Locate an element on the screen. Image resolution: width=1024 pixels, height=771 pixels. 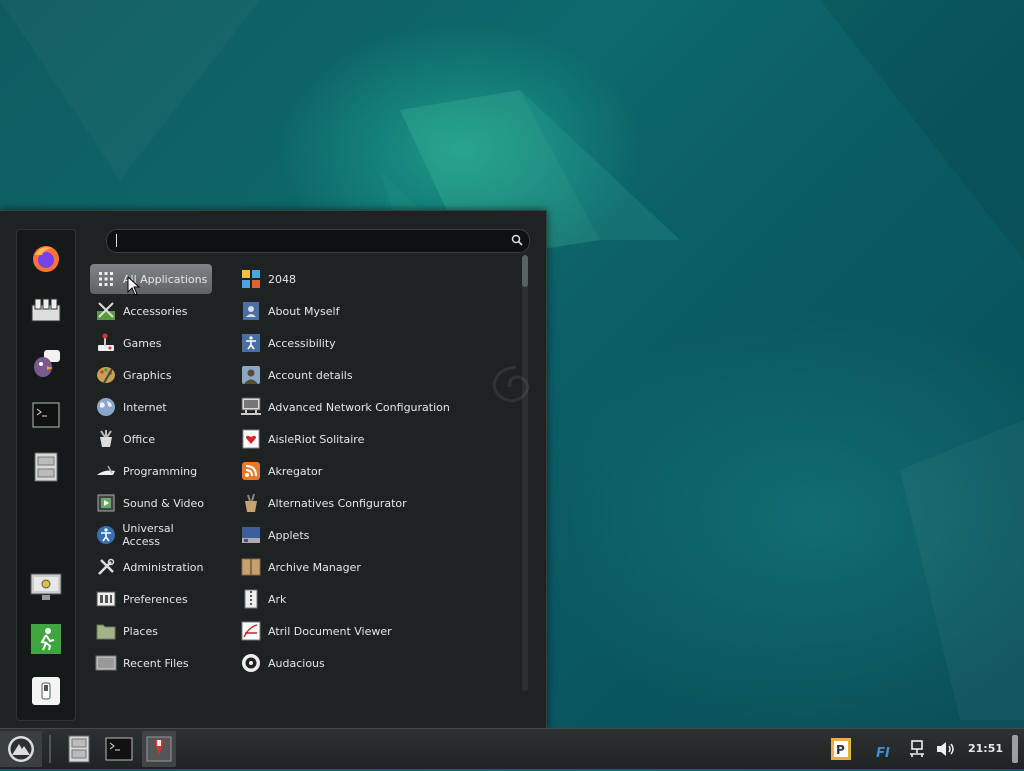
universal-access-icon is located at coordinates (105, 535).